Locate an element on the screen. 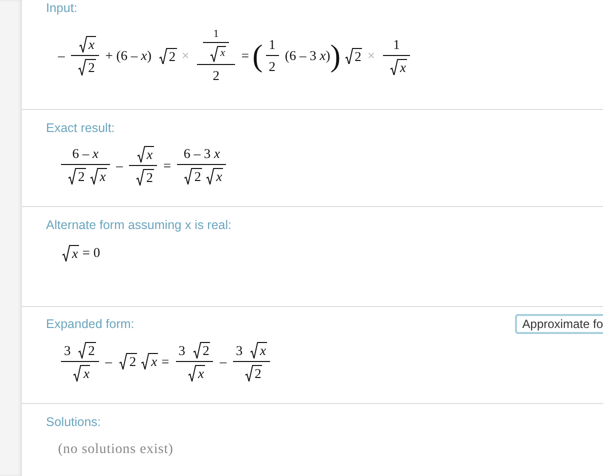 This screenshot has height=476, width=603. section-title: Exact result: is located at coordinates (80, 128).